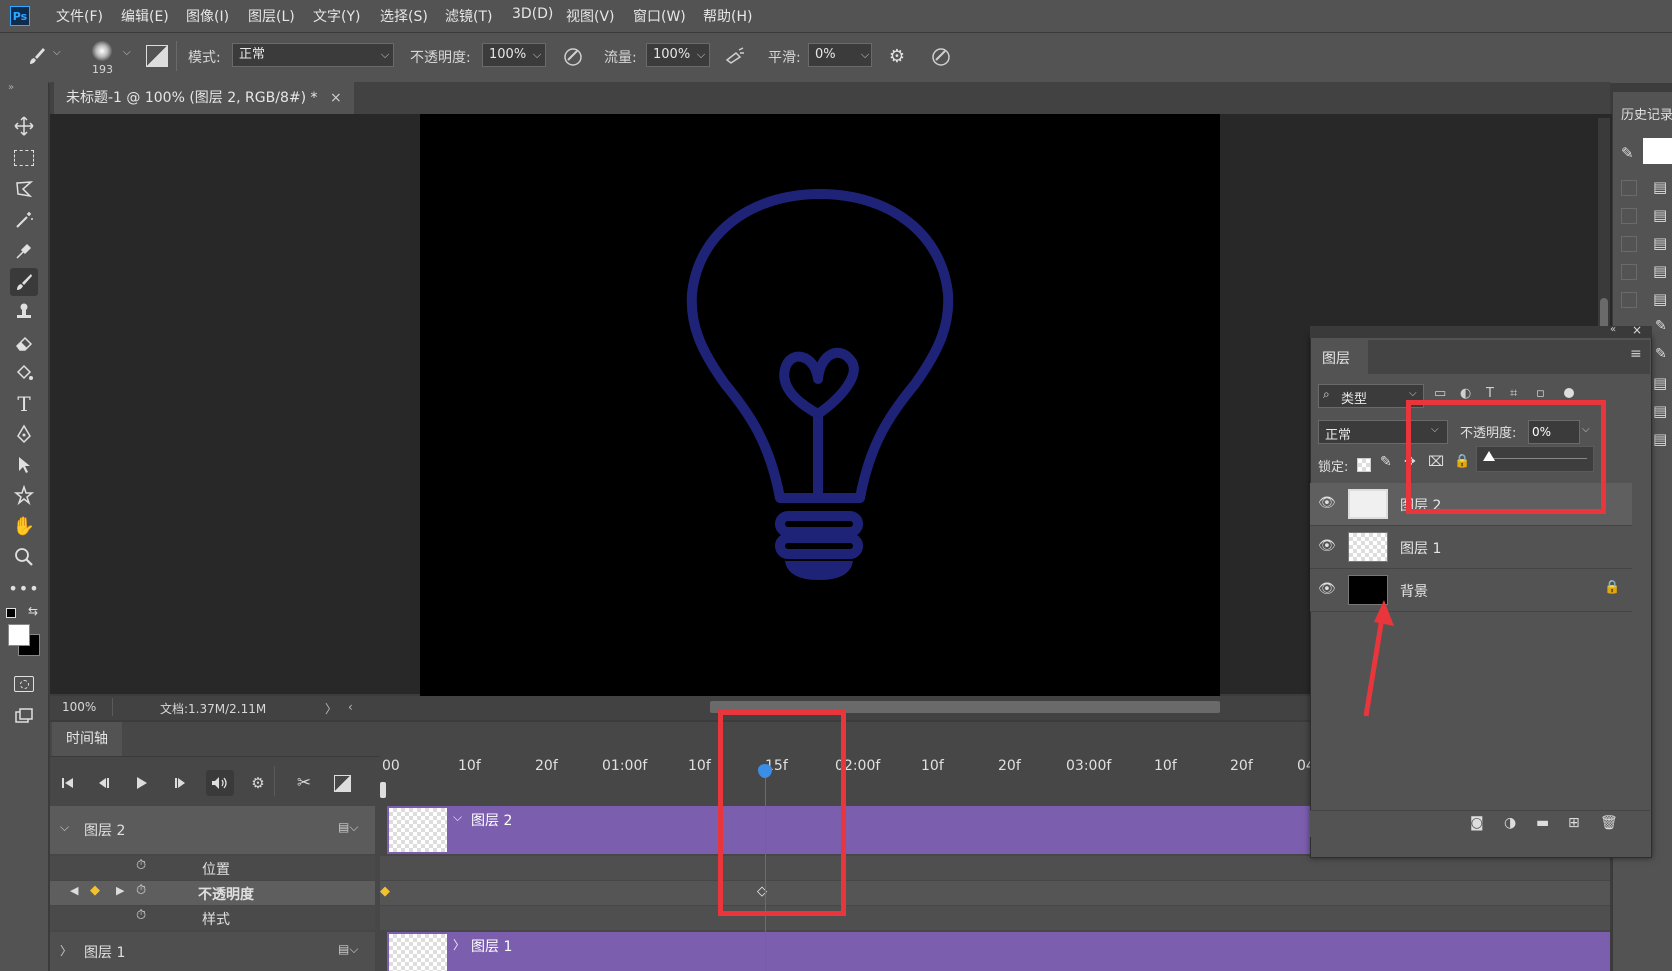 The height and width of the screenshot is (971, 1672). I want to click on lasso-tool-icon, so click(24, 189).